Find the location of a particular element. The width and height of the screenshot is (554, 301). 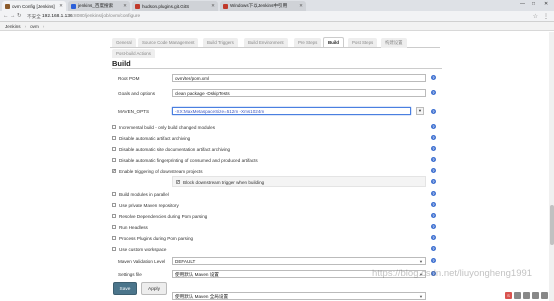

section-divider is located at coordinates (277, 68).